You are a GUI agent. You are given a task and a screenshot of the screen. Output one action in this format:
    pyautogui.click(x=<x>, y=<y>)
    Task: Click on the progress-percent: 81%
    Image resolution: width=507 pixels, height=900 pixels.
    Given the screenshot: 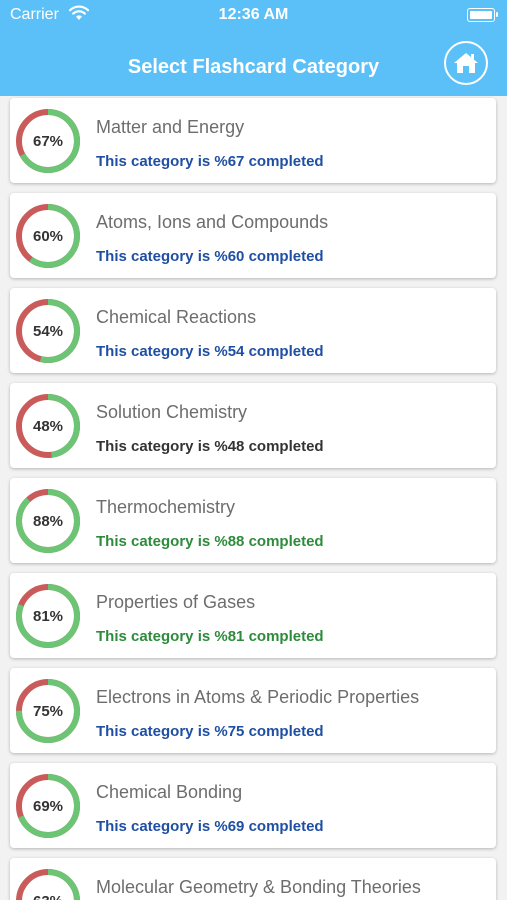 What is the action you would take?
    pyautogui.click(x=48, y=616)
    